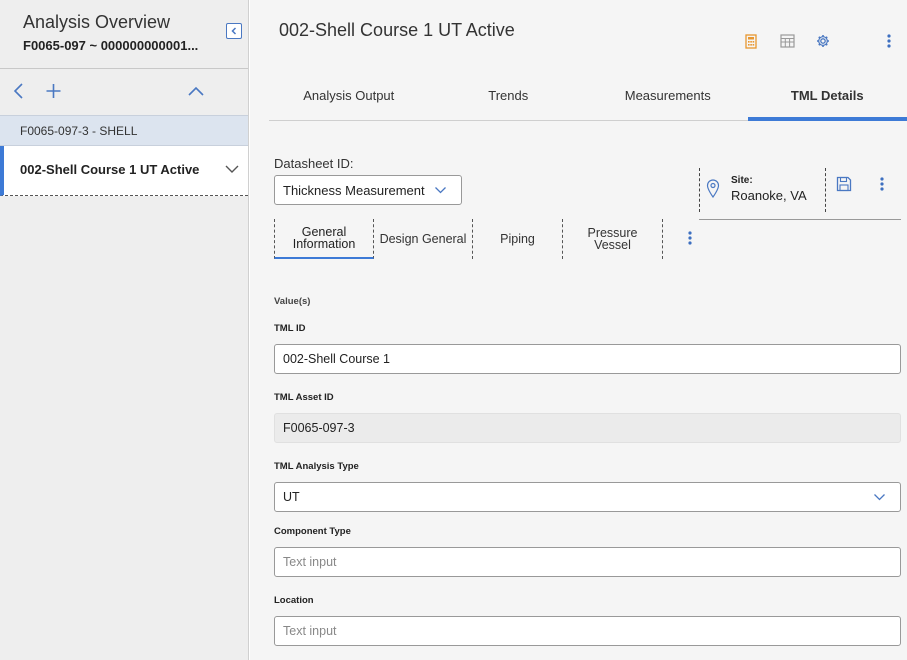  What do you see at coordinates (578, 34) in the screenshot?
I see `main-header: 002-Shell Course 1 UT Active` at bounding box center [578, 34].